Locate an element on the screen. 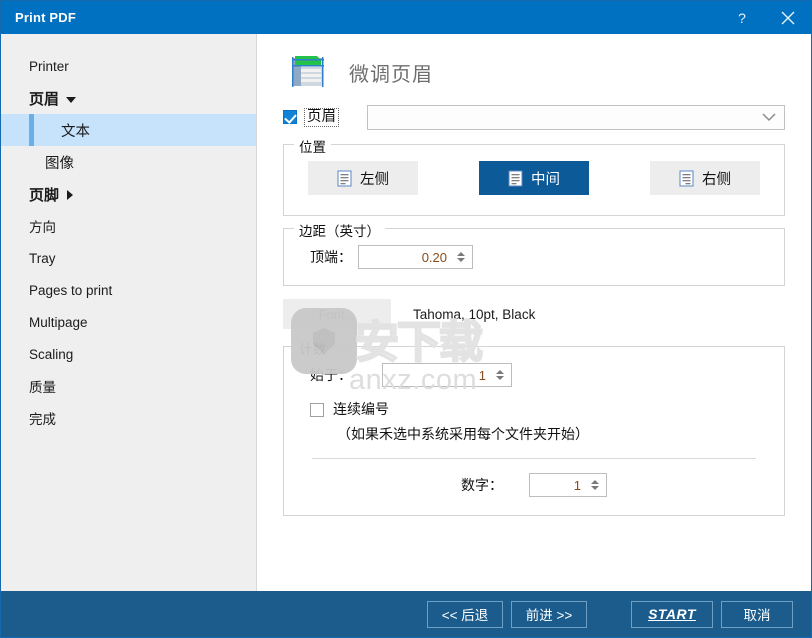 This screenshot has height=638, width=812. position-legend: 位置 is located at coordinates (312, 146).